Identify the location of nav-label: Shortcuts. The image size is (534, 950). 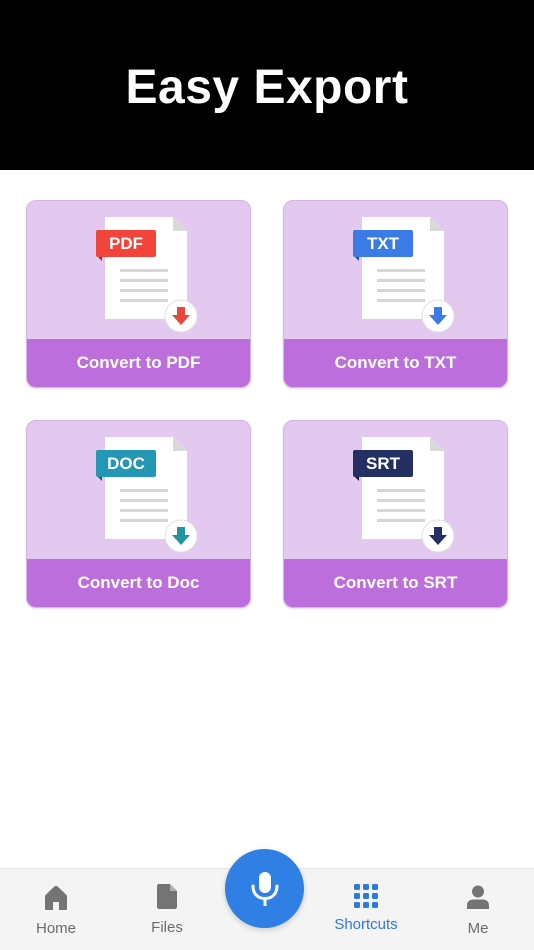
(366, 924).